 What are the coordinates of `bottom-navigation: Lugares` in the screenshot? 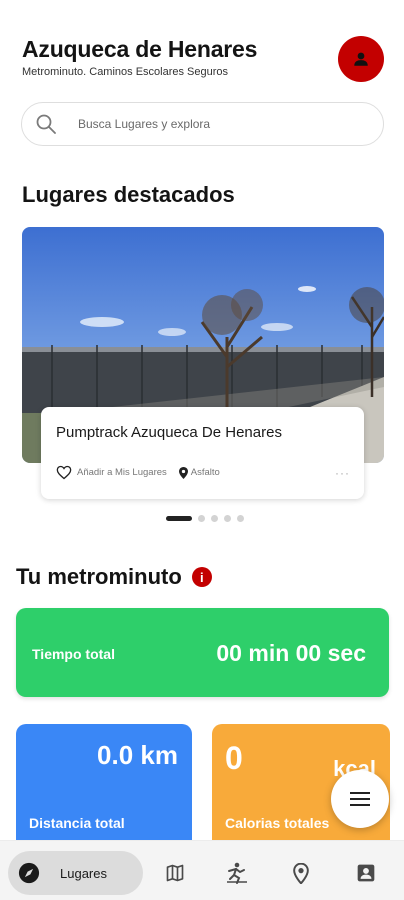 It's located at (202, 870).